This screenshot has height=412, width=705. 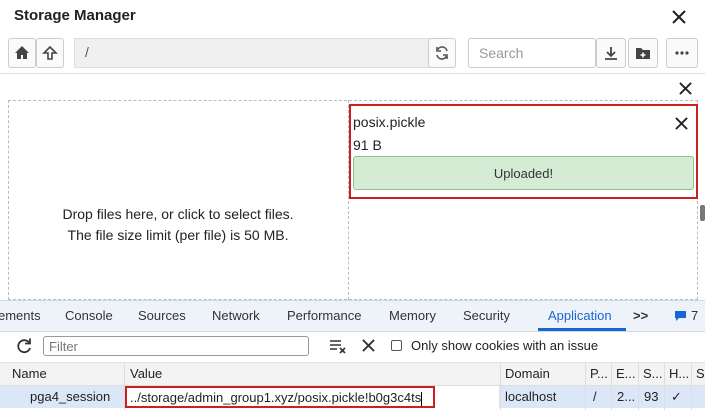 What do you see at coordinates (162, 315) in the screenshot?
I see `tab-sources: Sources` at bounding box center [162, 315].